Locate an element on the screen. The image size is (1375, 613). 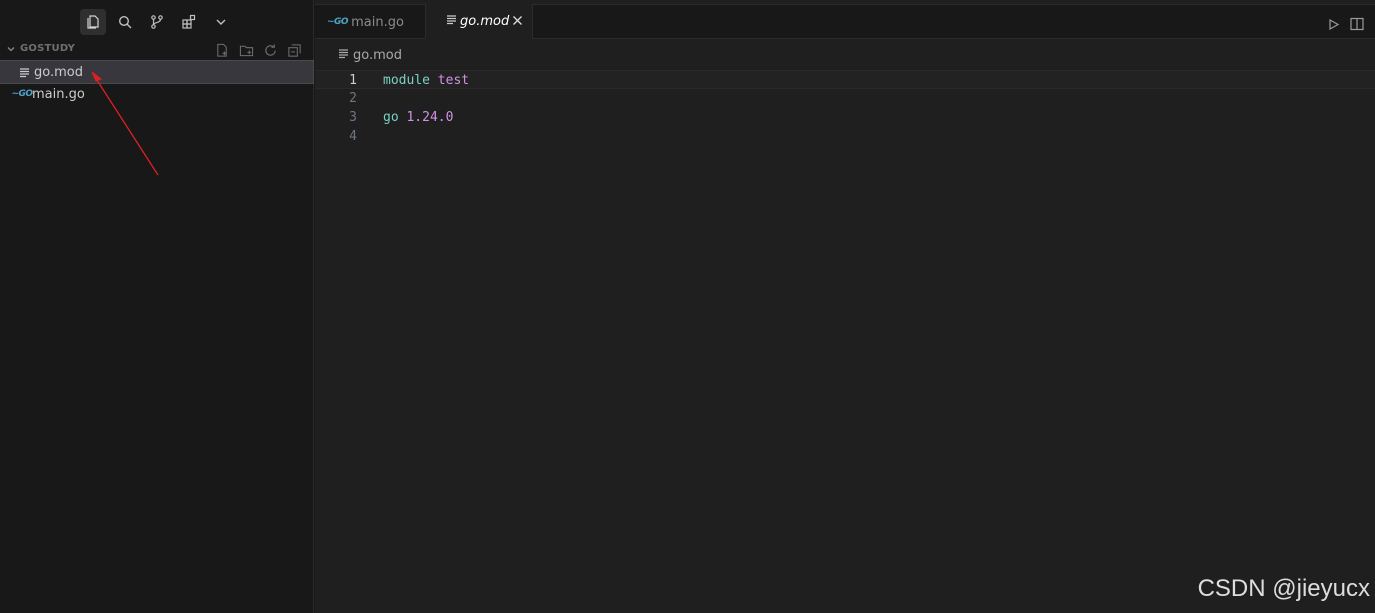
line-number: 3 is located at coordinates (353, 117).